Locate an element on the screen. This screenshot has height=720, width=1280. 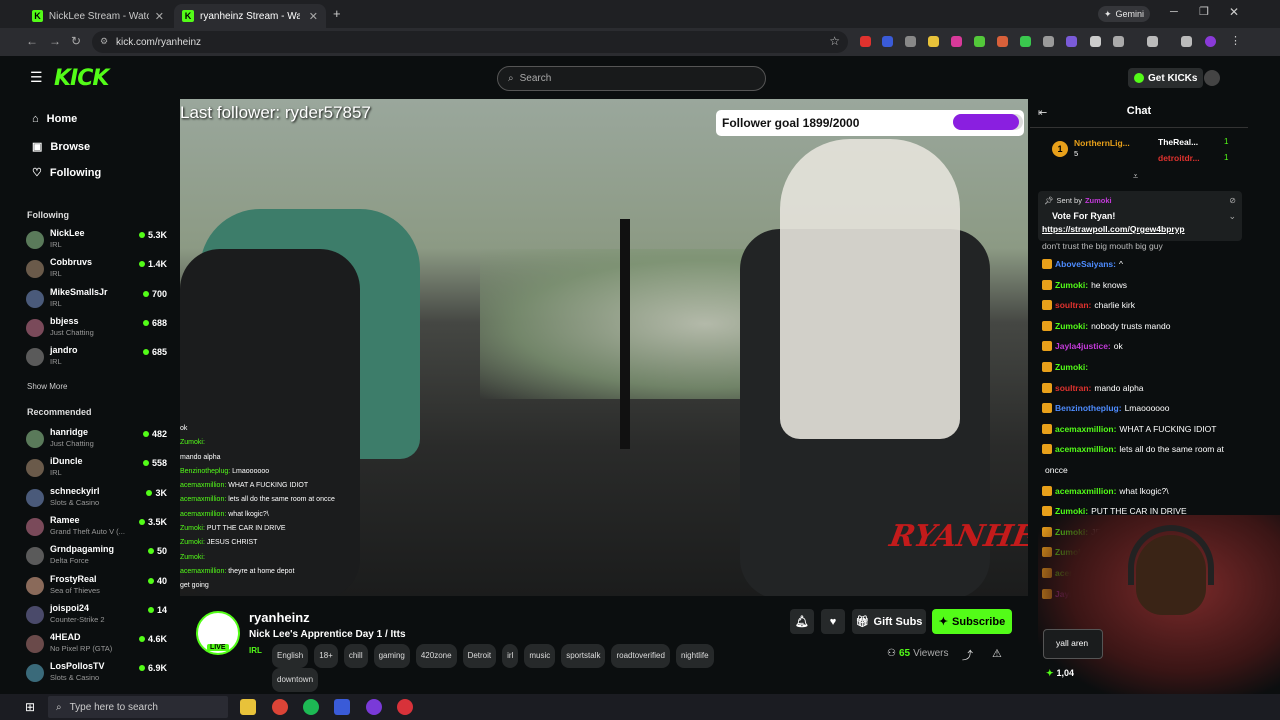
report-warning-icon: ⚠ is located at coordinates (997, 653).